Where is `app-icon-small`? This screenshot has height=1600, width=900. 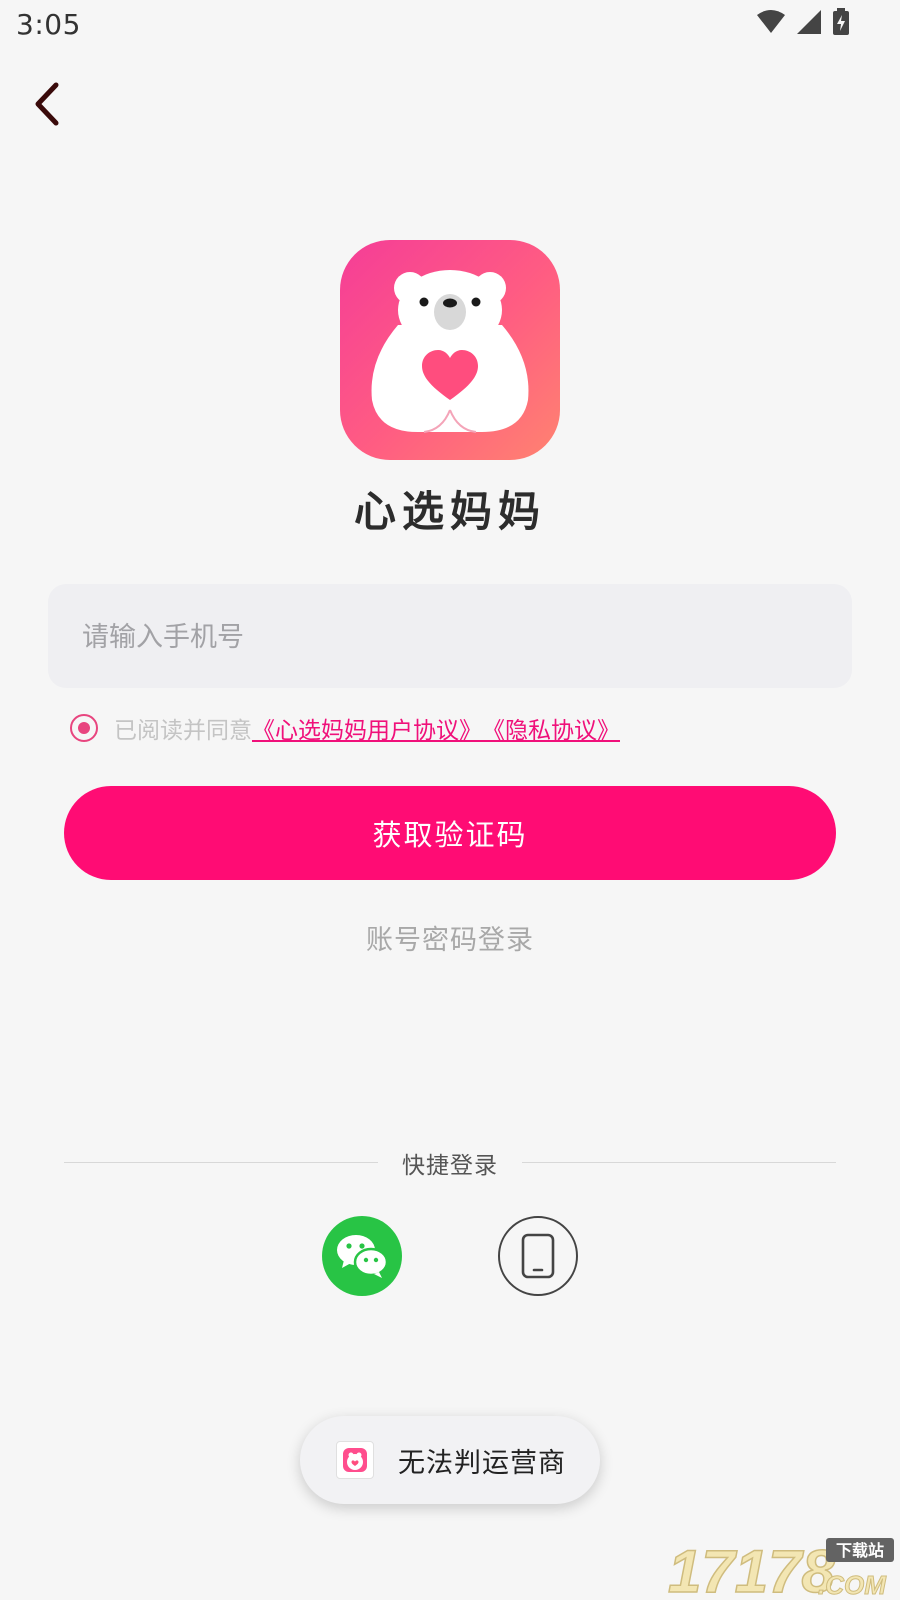
app-icon-small is located at coordinates (355, 1460).